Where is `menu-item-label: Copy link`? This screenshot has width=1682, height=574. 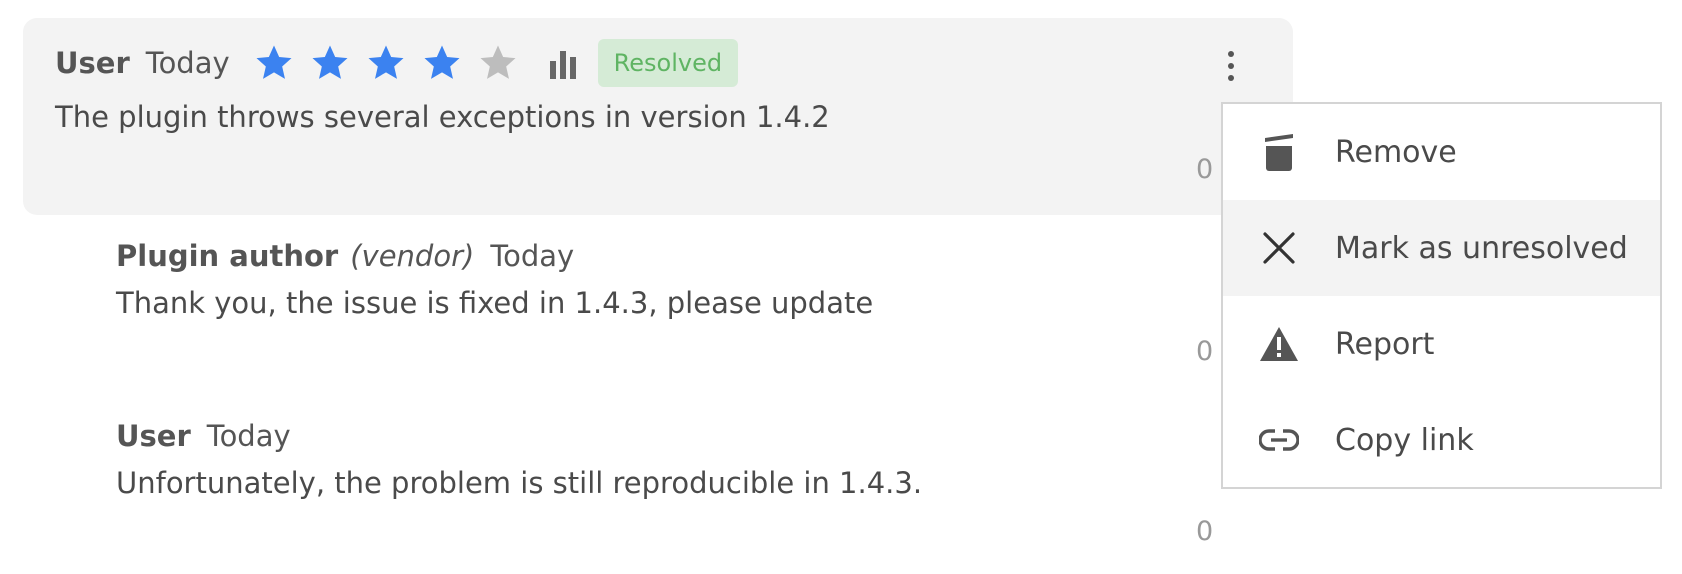
menu-item-label: Copy link is located at coordinates (1404, 440).